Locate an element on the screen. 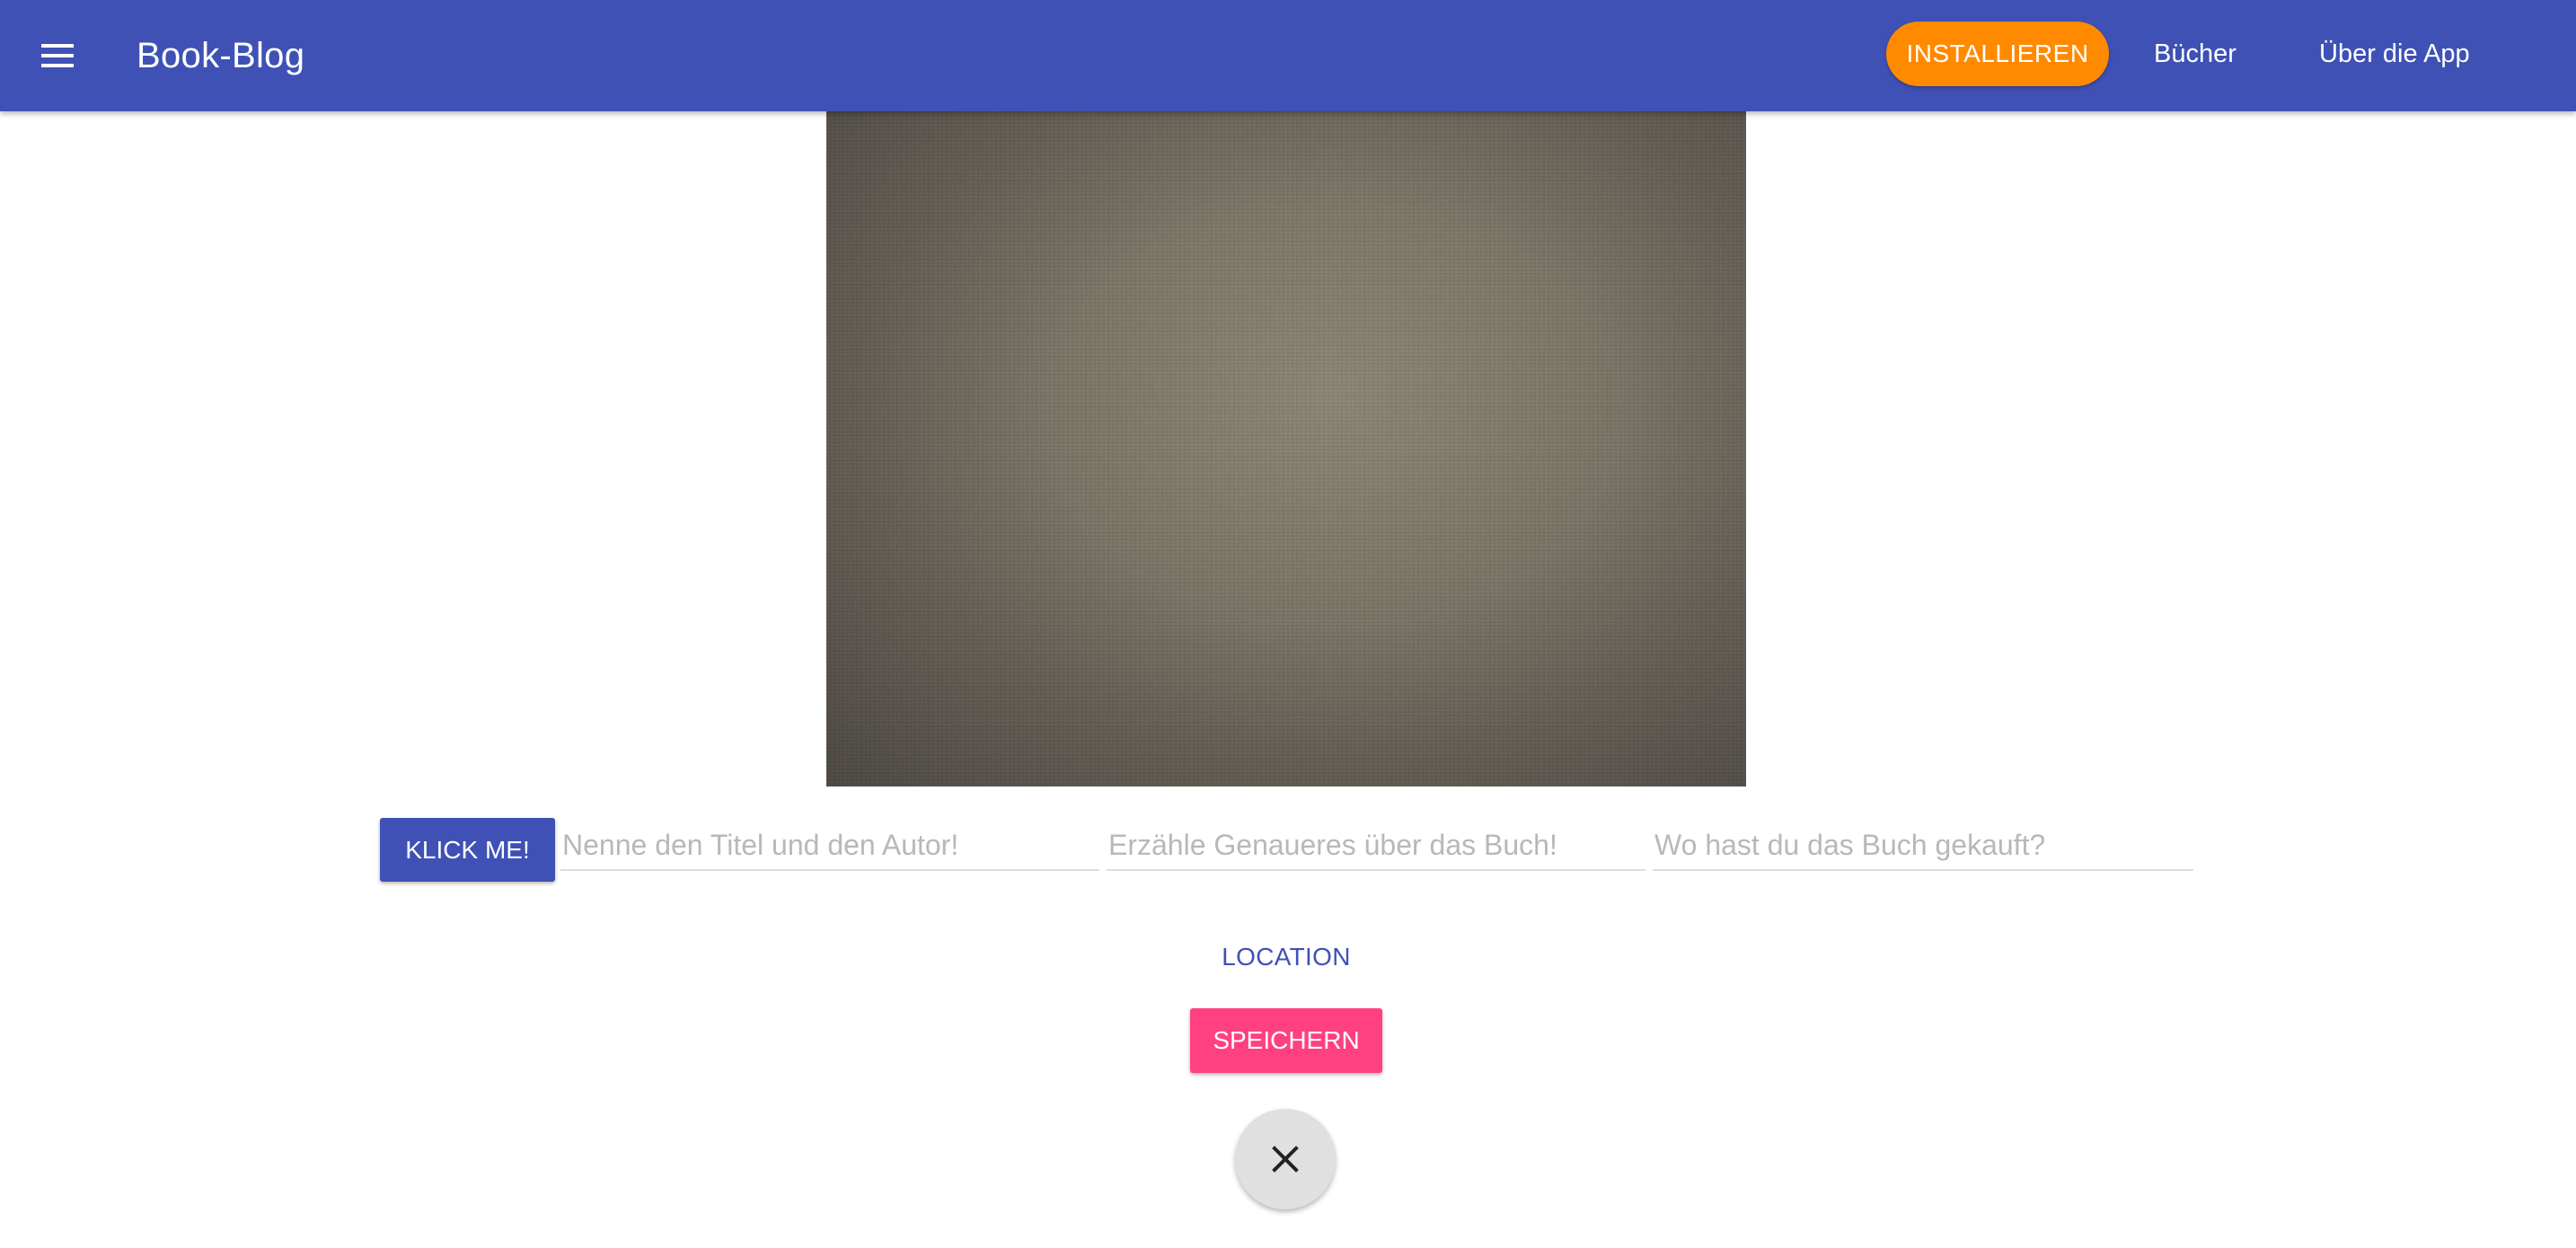  purchase-location-input is located at coordinates (1923, 846).